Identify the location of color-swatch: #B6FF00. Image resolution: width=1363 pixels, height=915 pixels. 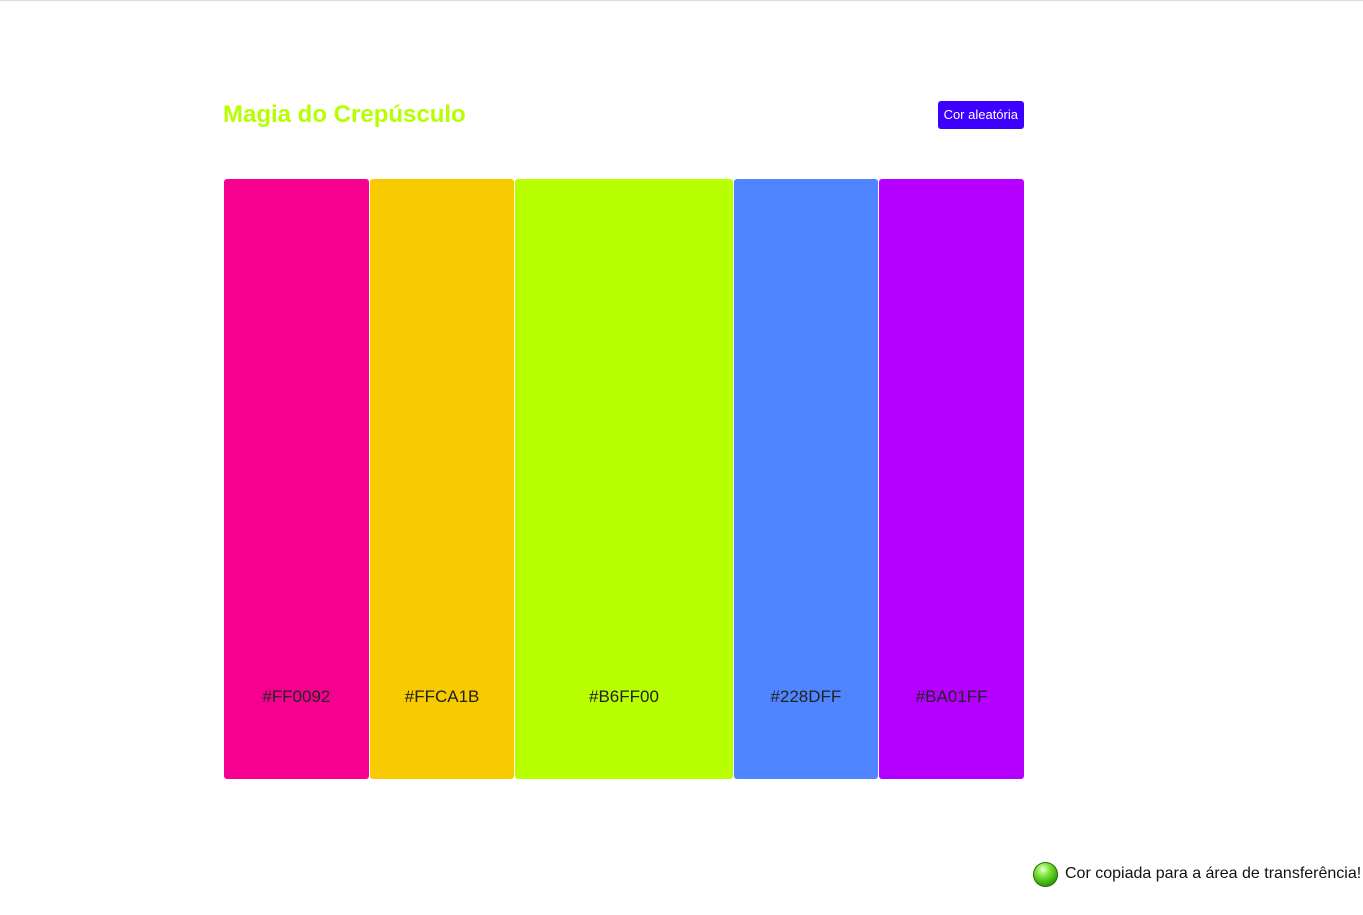
(624, 479).